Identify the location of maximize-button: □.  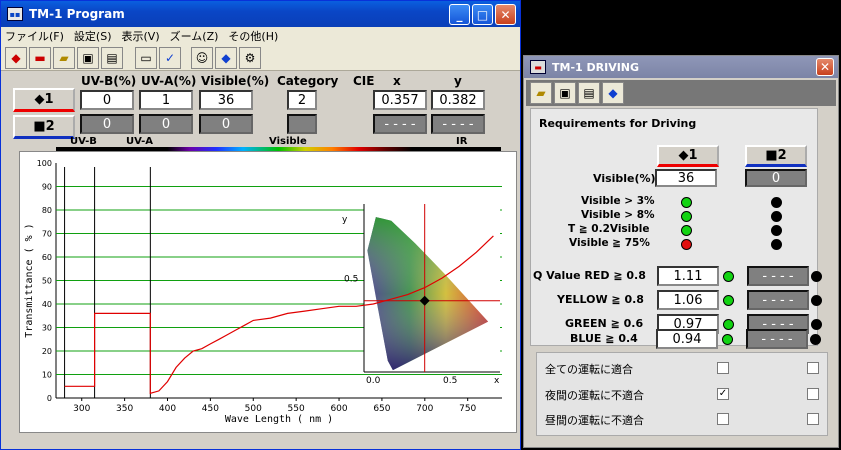
(482, 14).